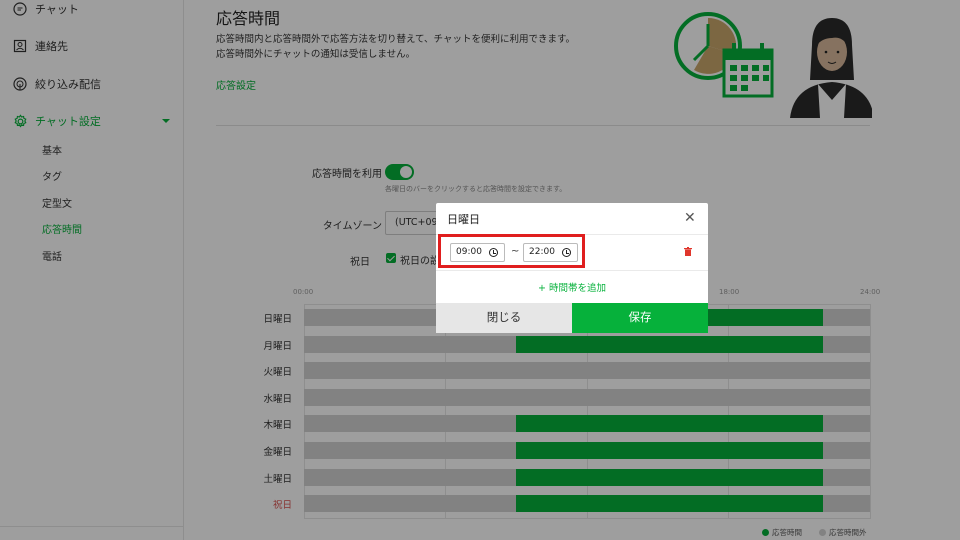 This screenshot has width=960, height=540. I want to click on time-range-dialog: 日曜日 ✕ 09:00 ~ 22:00 + 時間帯を追加 閉じる 保存, so click(572, 268).